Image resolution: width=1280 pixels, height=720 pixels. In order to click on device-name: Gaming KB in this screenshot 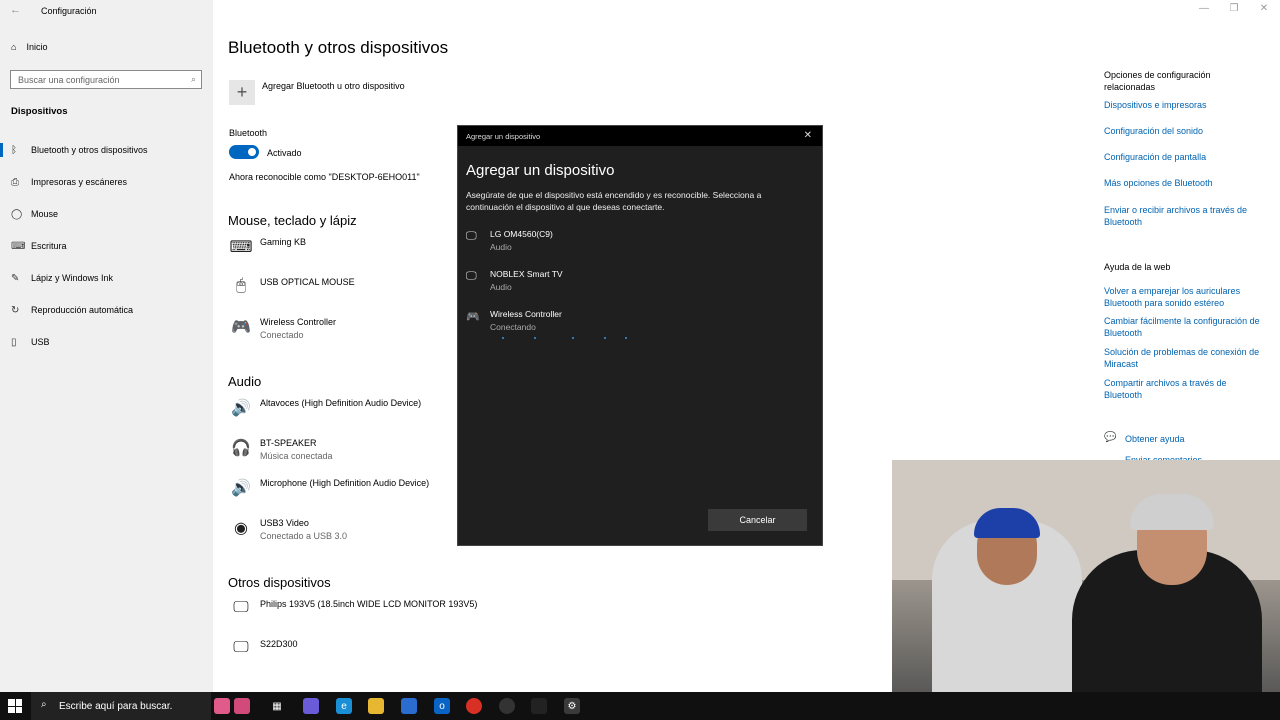, I will do `click(283, 242)`.